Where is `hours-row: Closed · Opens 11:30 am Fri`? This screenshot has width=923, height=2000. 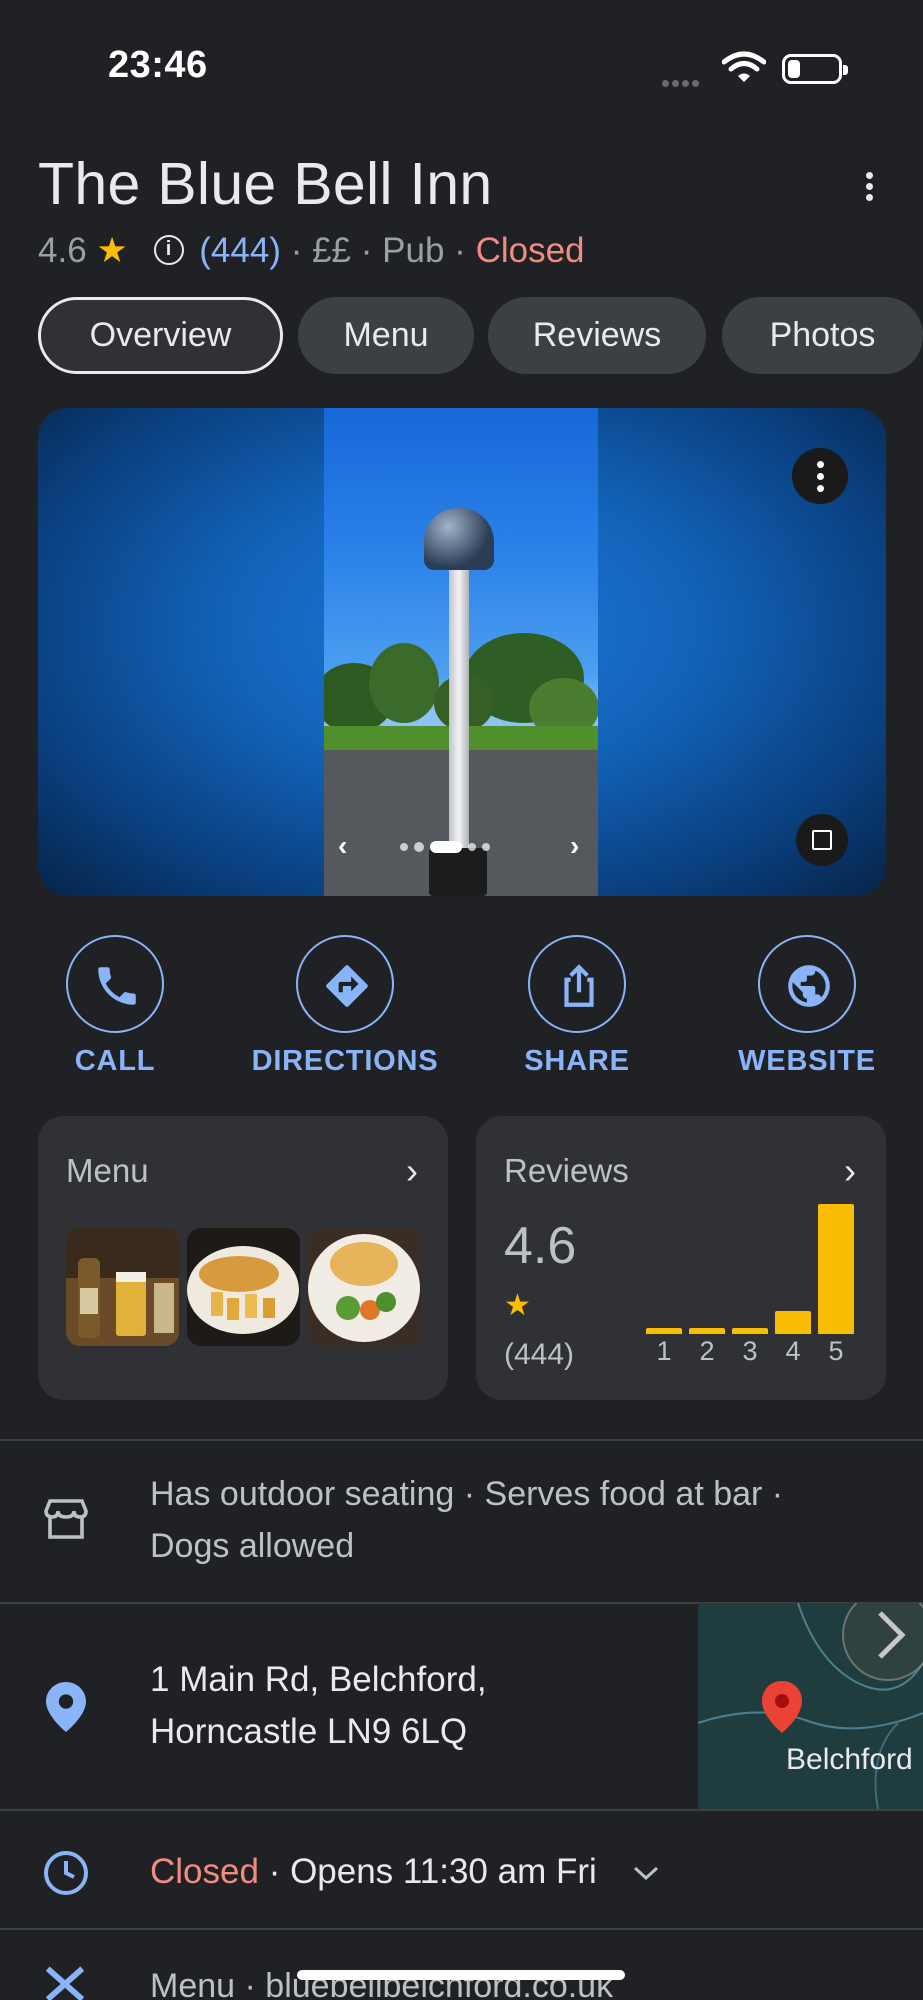
hours-row: Closed · Opens 11:30 am Fri is located at coordinates (405, 1872).